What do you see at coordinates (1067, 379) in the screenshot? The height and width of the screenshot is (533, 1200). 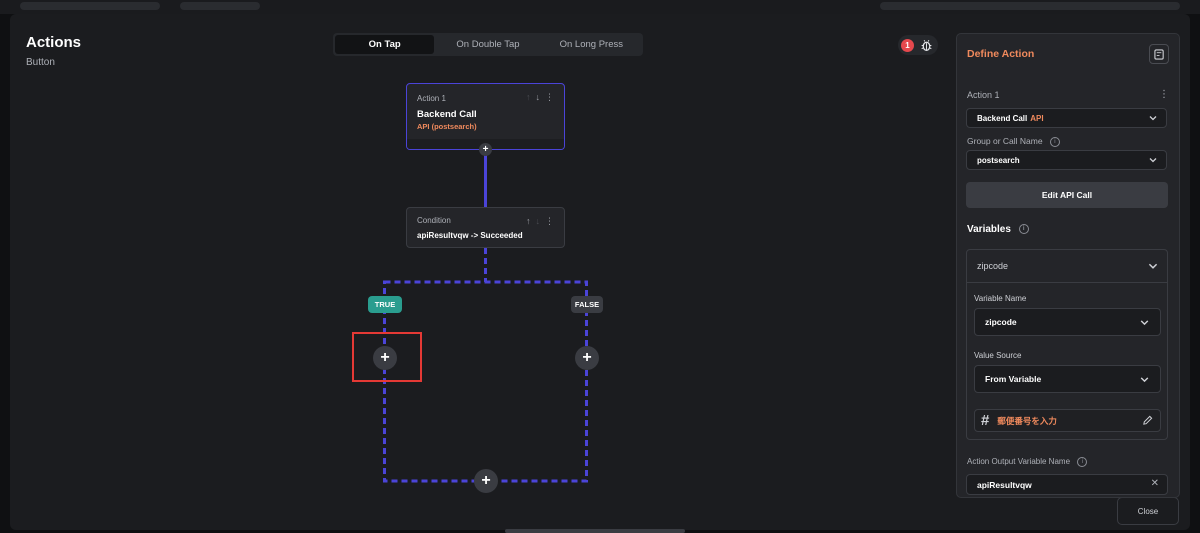 I see `value-source-dropdown: From Variable` at bounding box center [1067, 379].